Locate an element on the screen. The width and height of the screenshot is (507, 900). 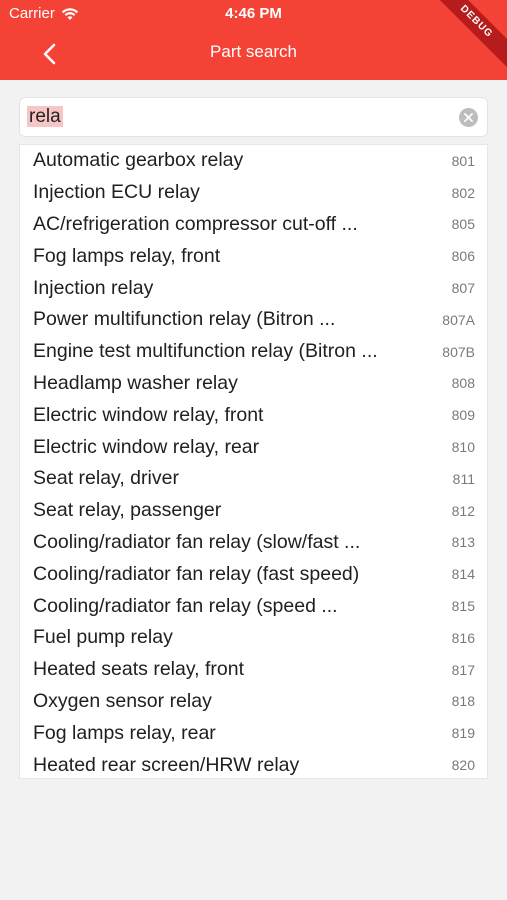
result-code: 810 is located at coordinates (463, 447).